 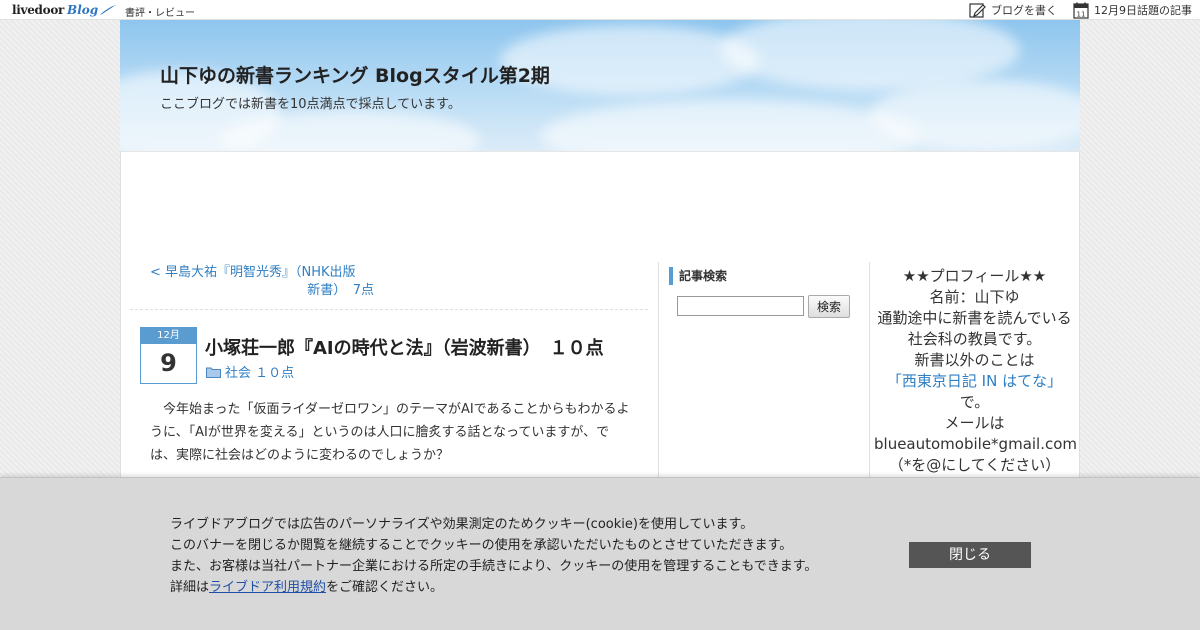 I want to click on post-date-month: 12月, so click(x=168, y=336).